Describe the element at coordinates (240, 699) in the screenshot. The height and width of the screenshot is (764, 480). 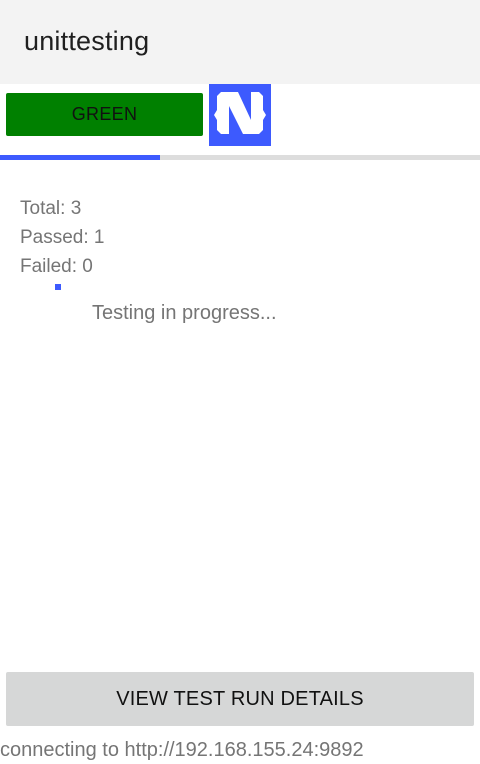
I see `view-test-run-details-button: VIEW TEST RUN DETAILS` at that location.